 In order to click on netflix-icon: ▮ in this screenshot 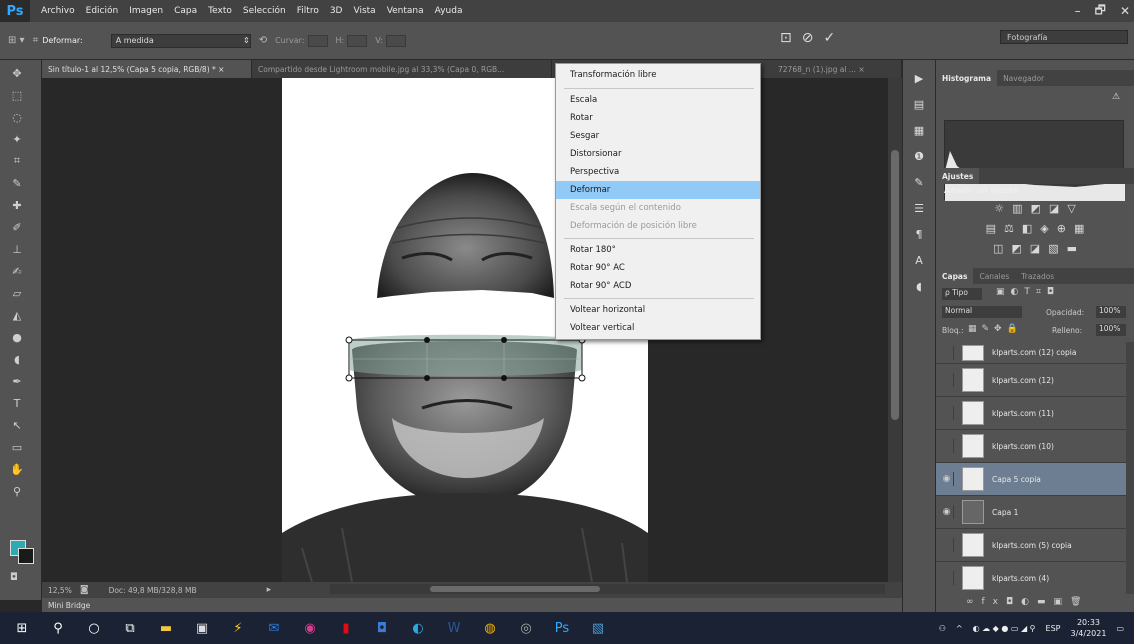, I will do `click(346, 628)`.